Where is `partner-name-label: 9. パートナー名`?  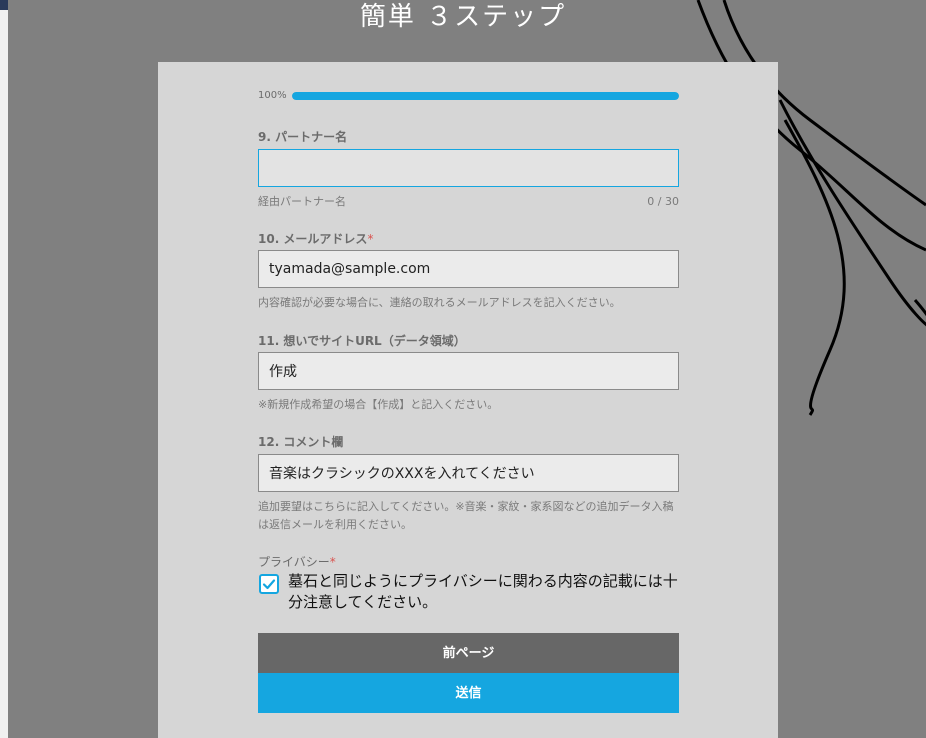 partner-name-label: 9. パートナー名 is located at coordinates (302, 137).